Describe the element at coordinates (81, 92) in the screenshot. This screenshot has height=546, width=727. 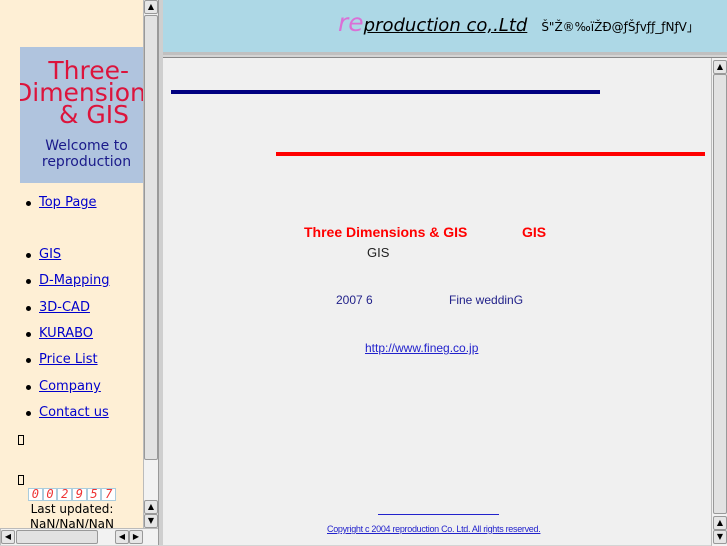
I see `site-title: Three-Dimension & GIS` at that location.